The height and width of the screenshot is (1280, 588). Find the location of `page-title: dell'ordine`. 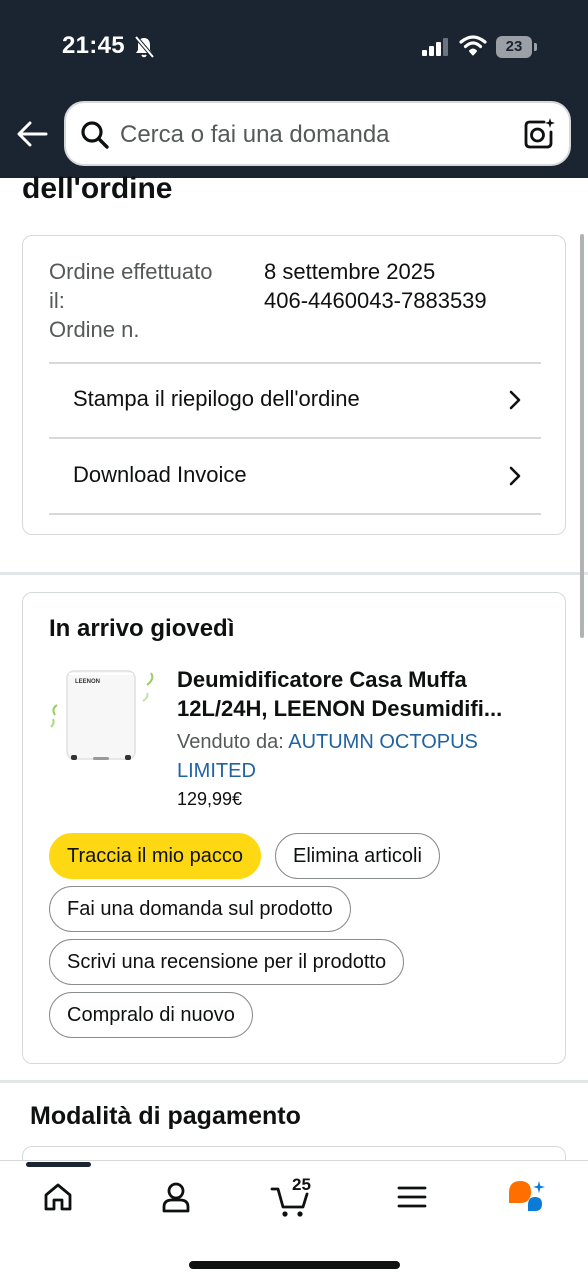

page-title: dell'ordine is located at coordinates (97, 188).